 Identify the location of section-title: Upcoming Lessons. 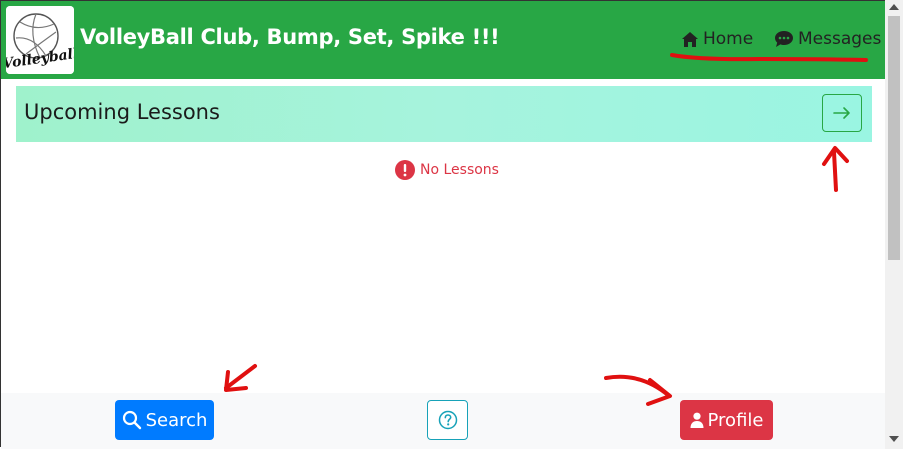
(122, 112).